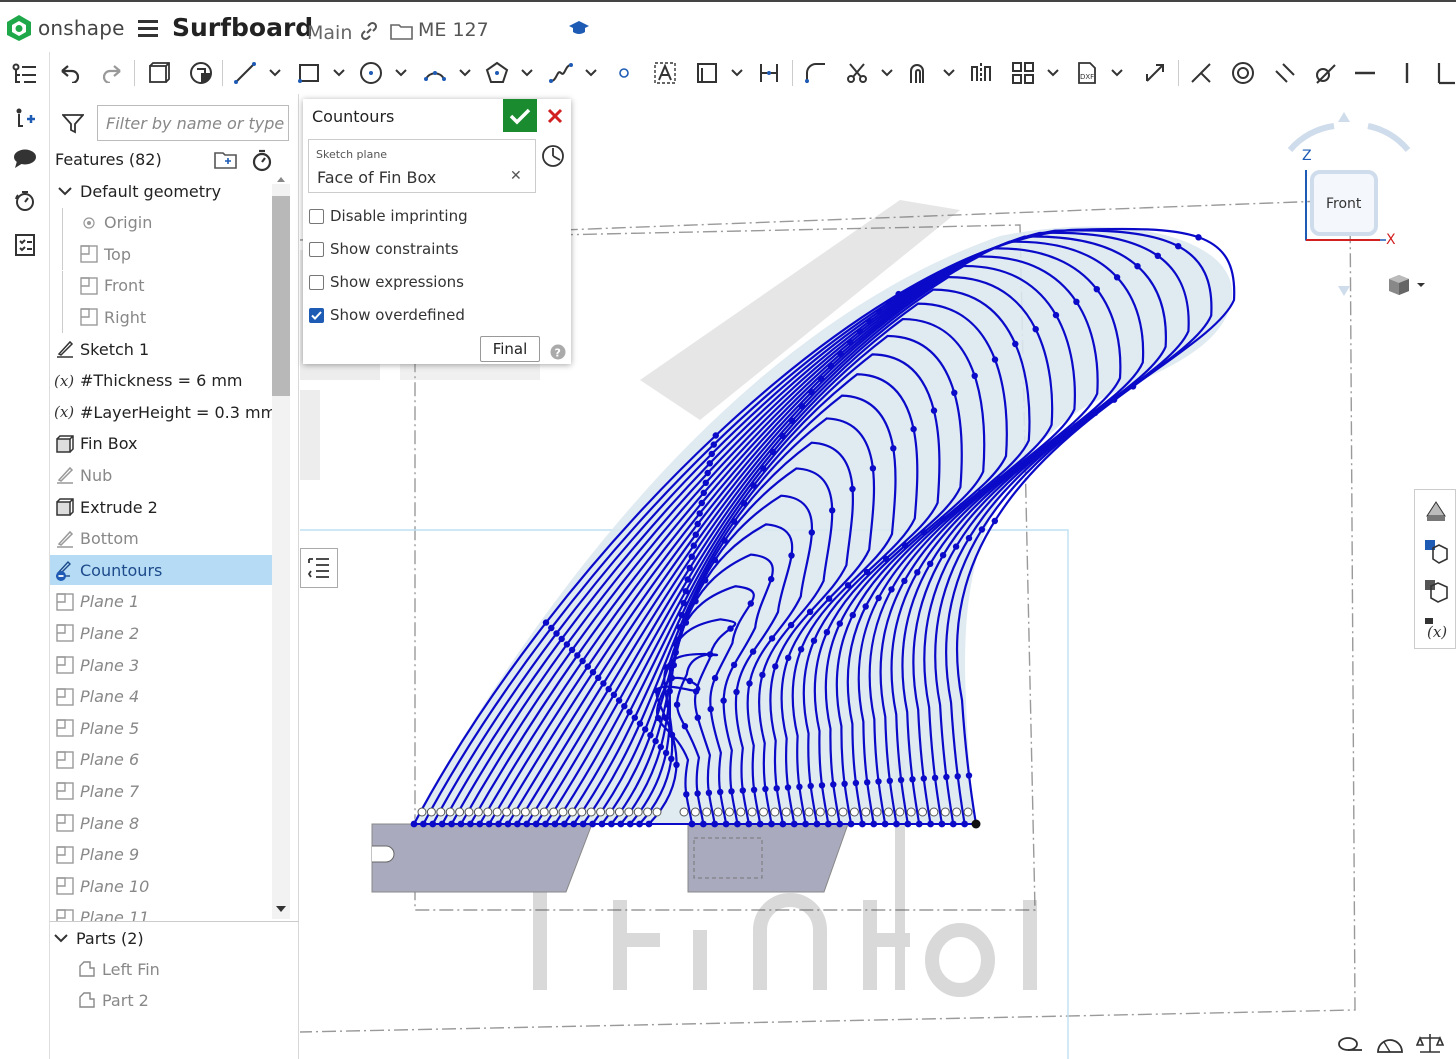 Image resolution: width=1456 pixels, height=1059 pixels. What do you see at coordinates (161, 728) in the screenshot?
I see `feature-item: Plane 5` at bounding box center [161, 728].